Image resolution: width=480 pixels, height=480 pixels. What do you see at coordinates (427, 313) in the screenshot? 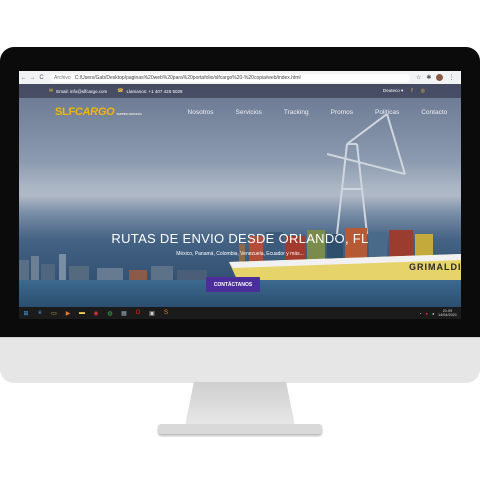
I see `security-icon: ●` at bounding box center [427, 313].